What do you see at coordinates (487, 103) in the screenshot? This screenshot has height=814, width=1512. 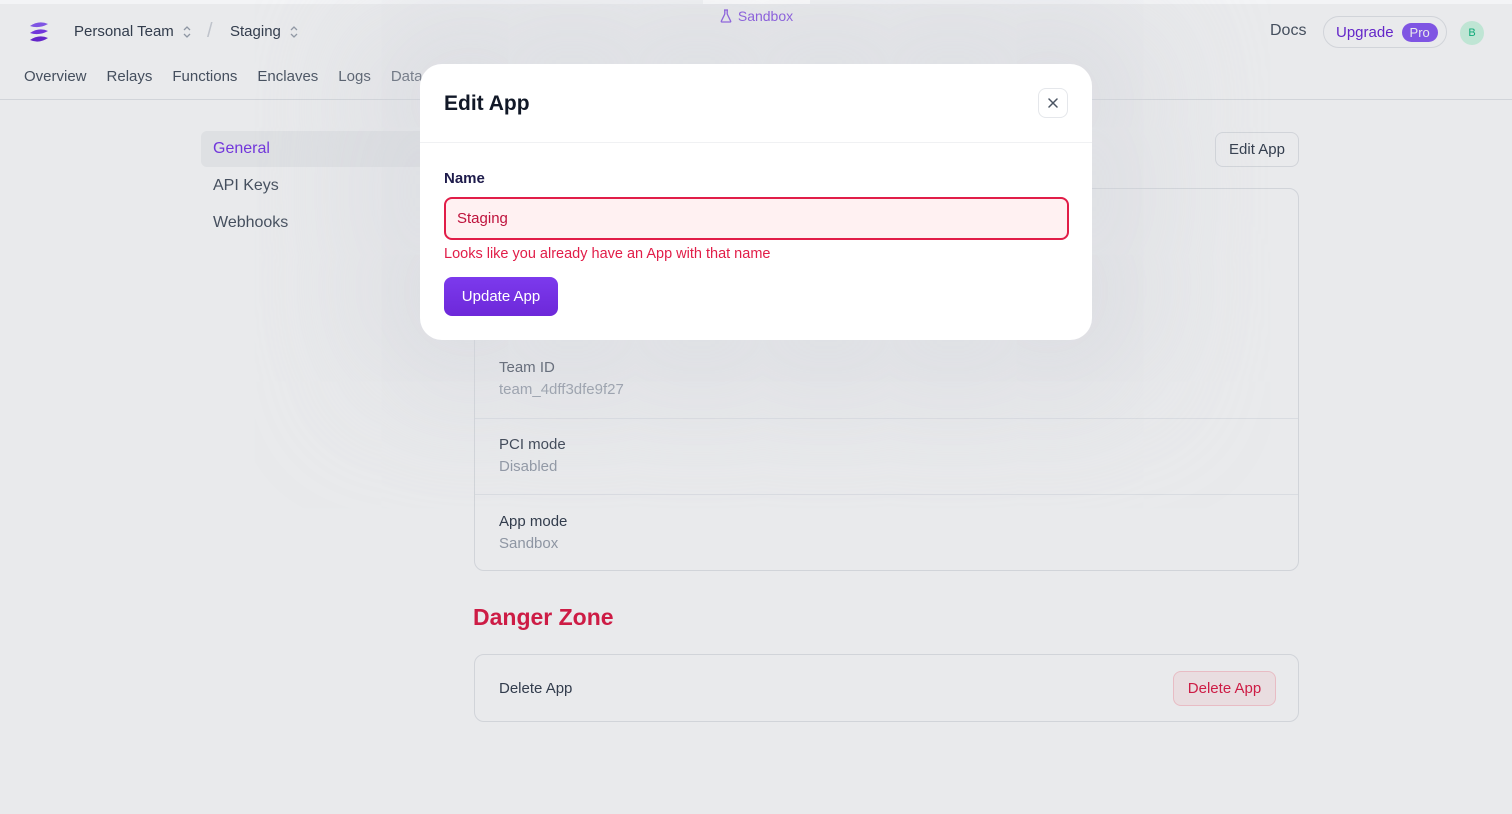 I see `modal-title: Edit App` at bounding box center [487, 103].